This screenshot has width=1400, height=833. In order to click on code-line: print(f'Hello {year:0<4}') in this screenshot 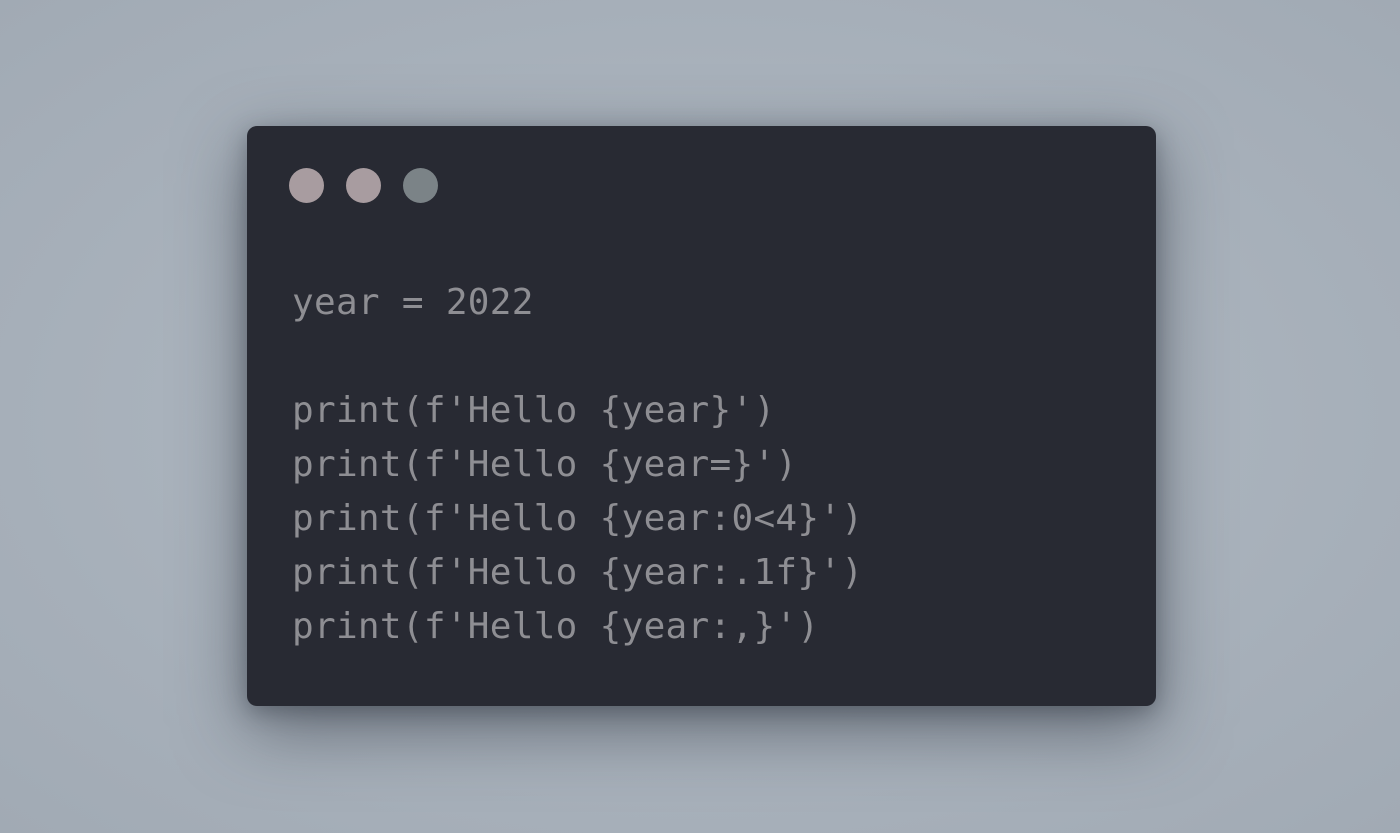, I will do `click(578, 518)`.